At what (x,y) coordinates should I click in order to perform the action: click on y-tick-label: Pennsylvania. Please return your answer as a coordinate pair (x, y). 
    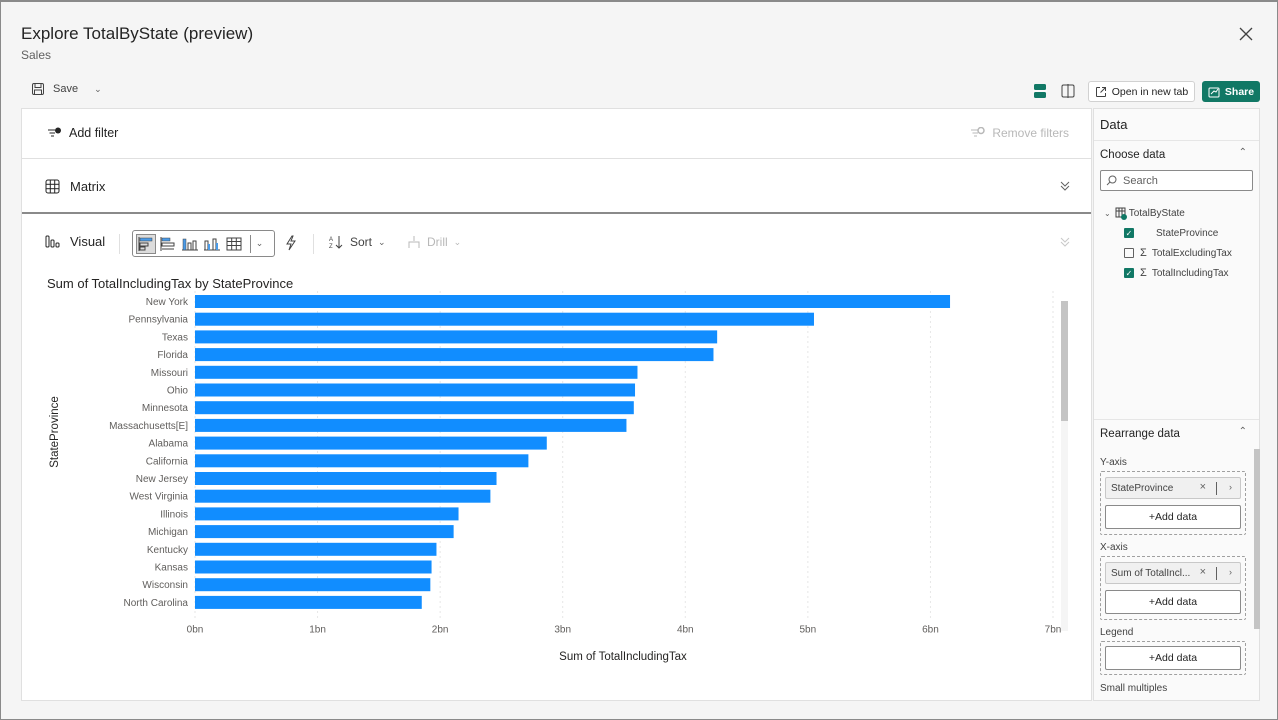
    Looking at the image, I should click on (159, 320).